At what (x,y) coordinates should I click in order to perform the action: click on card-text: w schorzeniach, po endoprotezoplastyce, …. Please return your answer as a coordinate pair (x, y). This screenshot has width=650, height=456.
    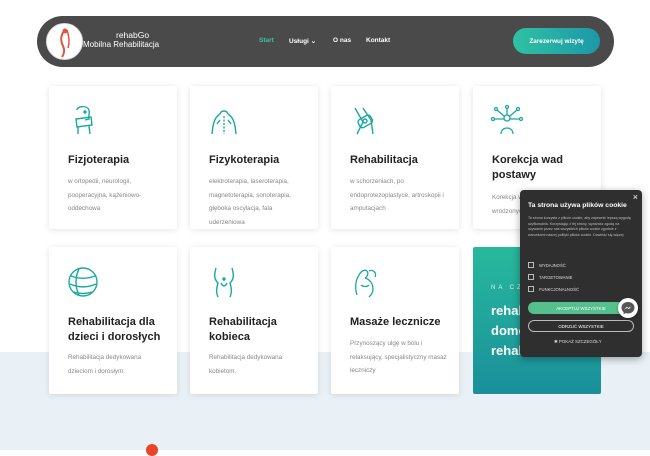
    Looking at the image, I should click on (397, 195).